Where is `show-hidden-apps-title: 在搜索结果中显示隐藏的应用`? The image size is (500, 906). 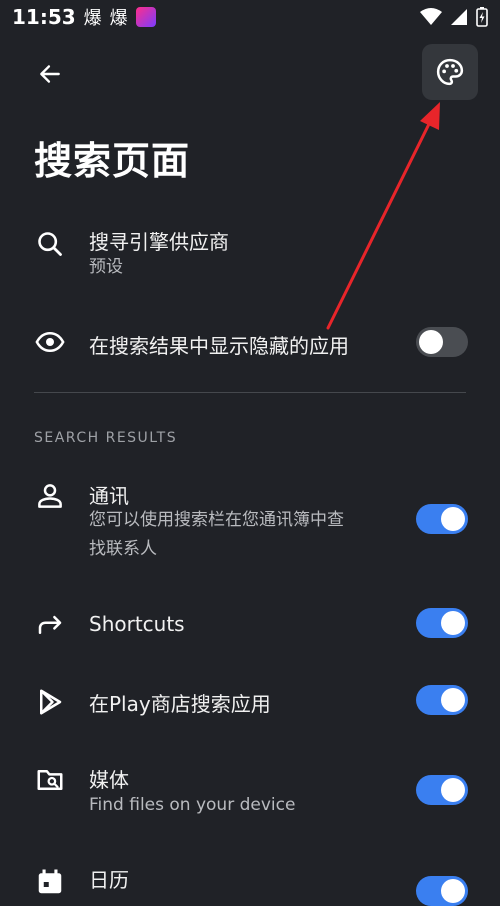
show-hidden-apps-title: 在搜索结果中显示隐藏的应用 is located at coordinates (219, 346).